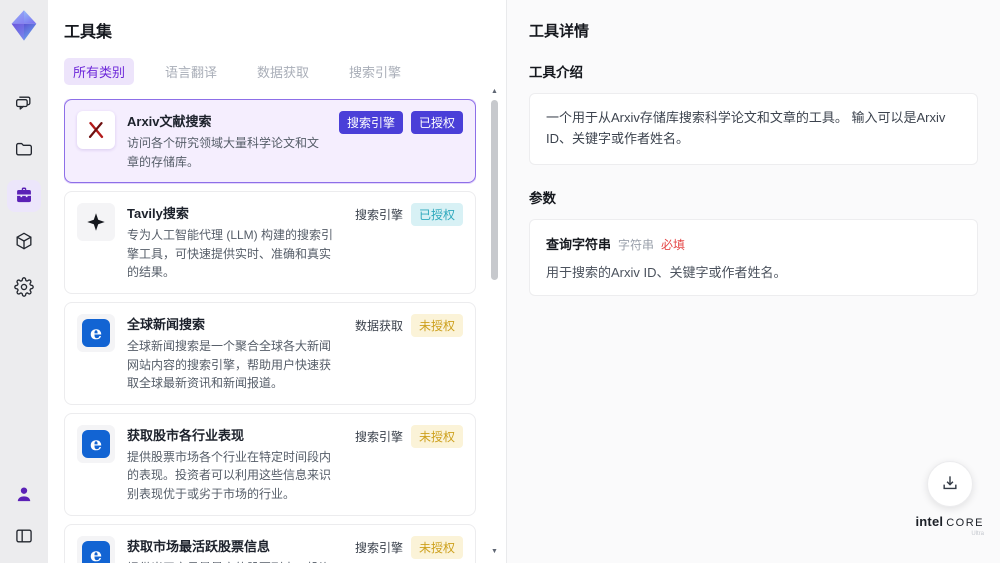 Image resolution: width=1000 pixels, height=563 pixels. Describe the element at coordinates (494, 552) in the screenshot. I see `scroll-down-icon: ▼` at that location.